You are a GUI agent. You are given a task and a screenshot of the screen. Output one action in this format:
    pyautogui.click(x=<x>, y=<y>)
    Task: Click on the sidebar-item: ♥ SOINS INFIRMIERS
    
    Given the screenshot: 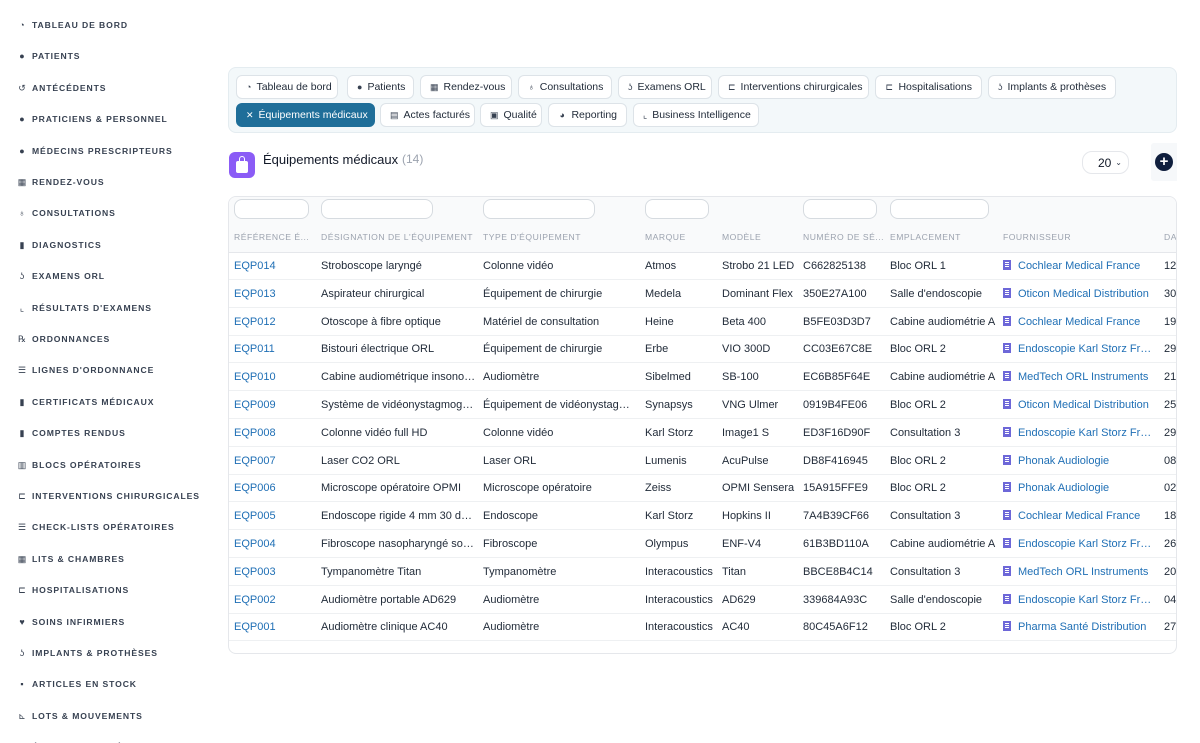 What is the action you would take?
    pyautogui.click(x=71, y=622)
    